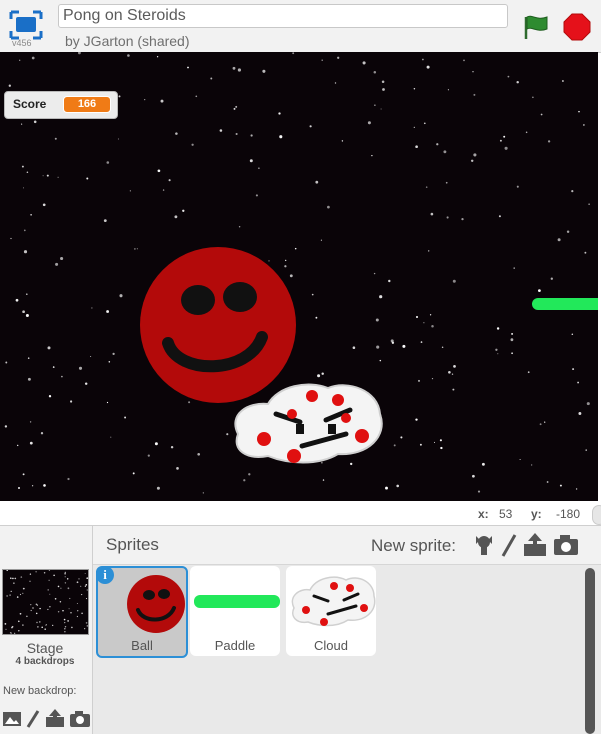 This screenshot has width=601, height=734. What do you see at coordinates (132, 544) in the screenshot?
I see `sprites-title: Sprites` at bounding box center [132, 544].